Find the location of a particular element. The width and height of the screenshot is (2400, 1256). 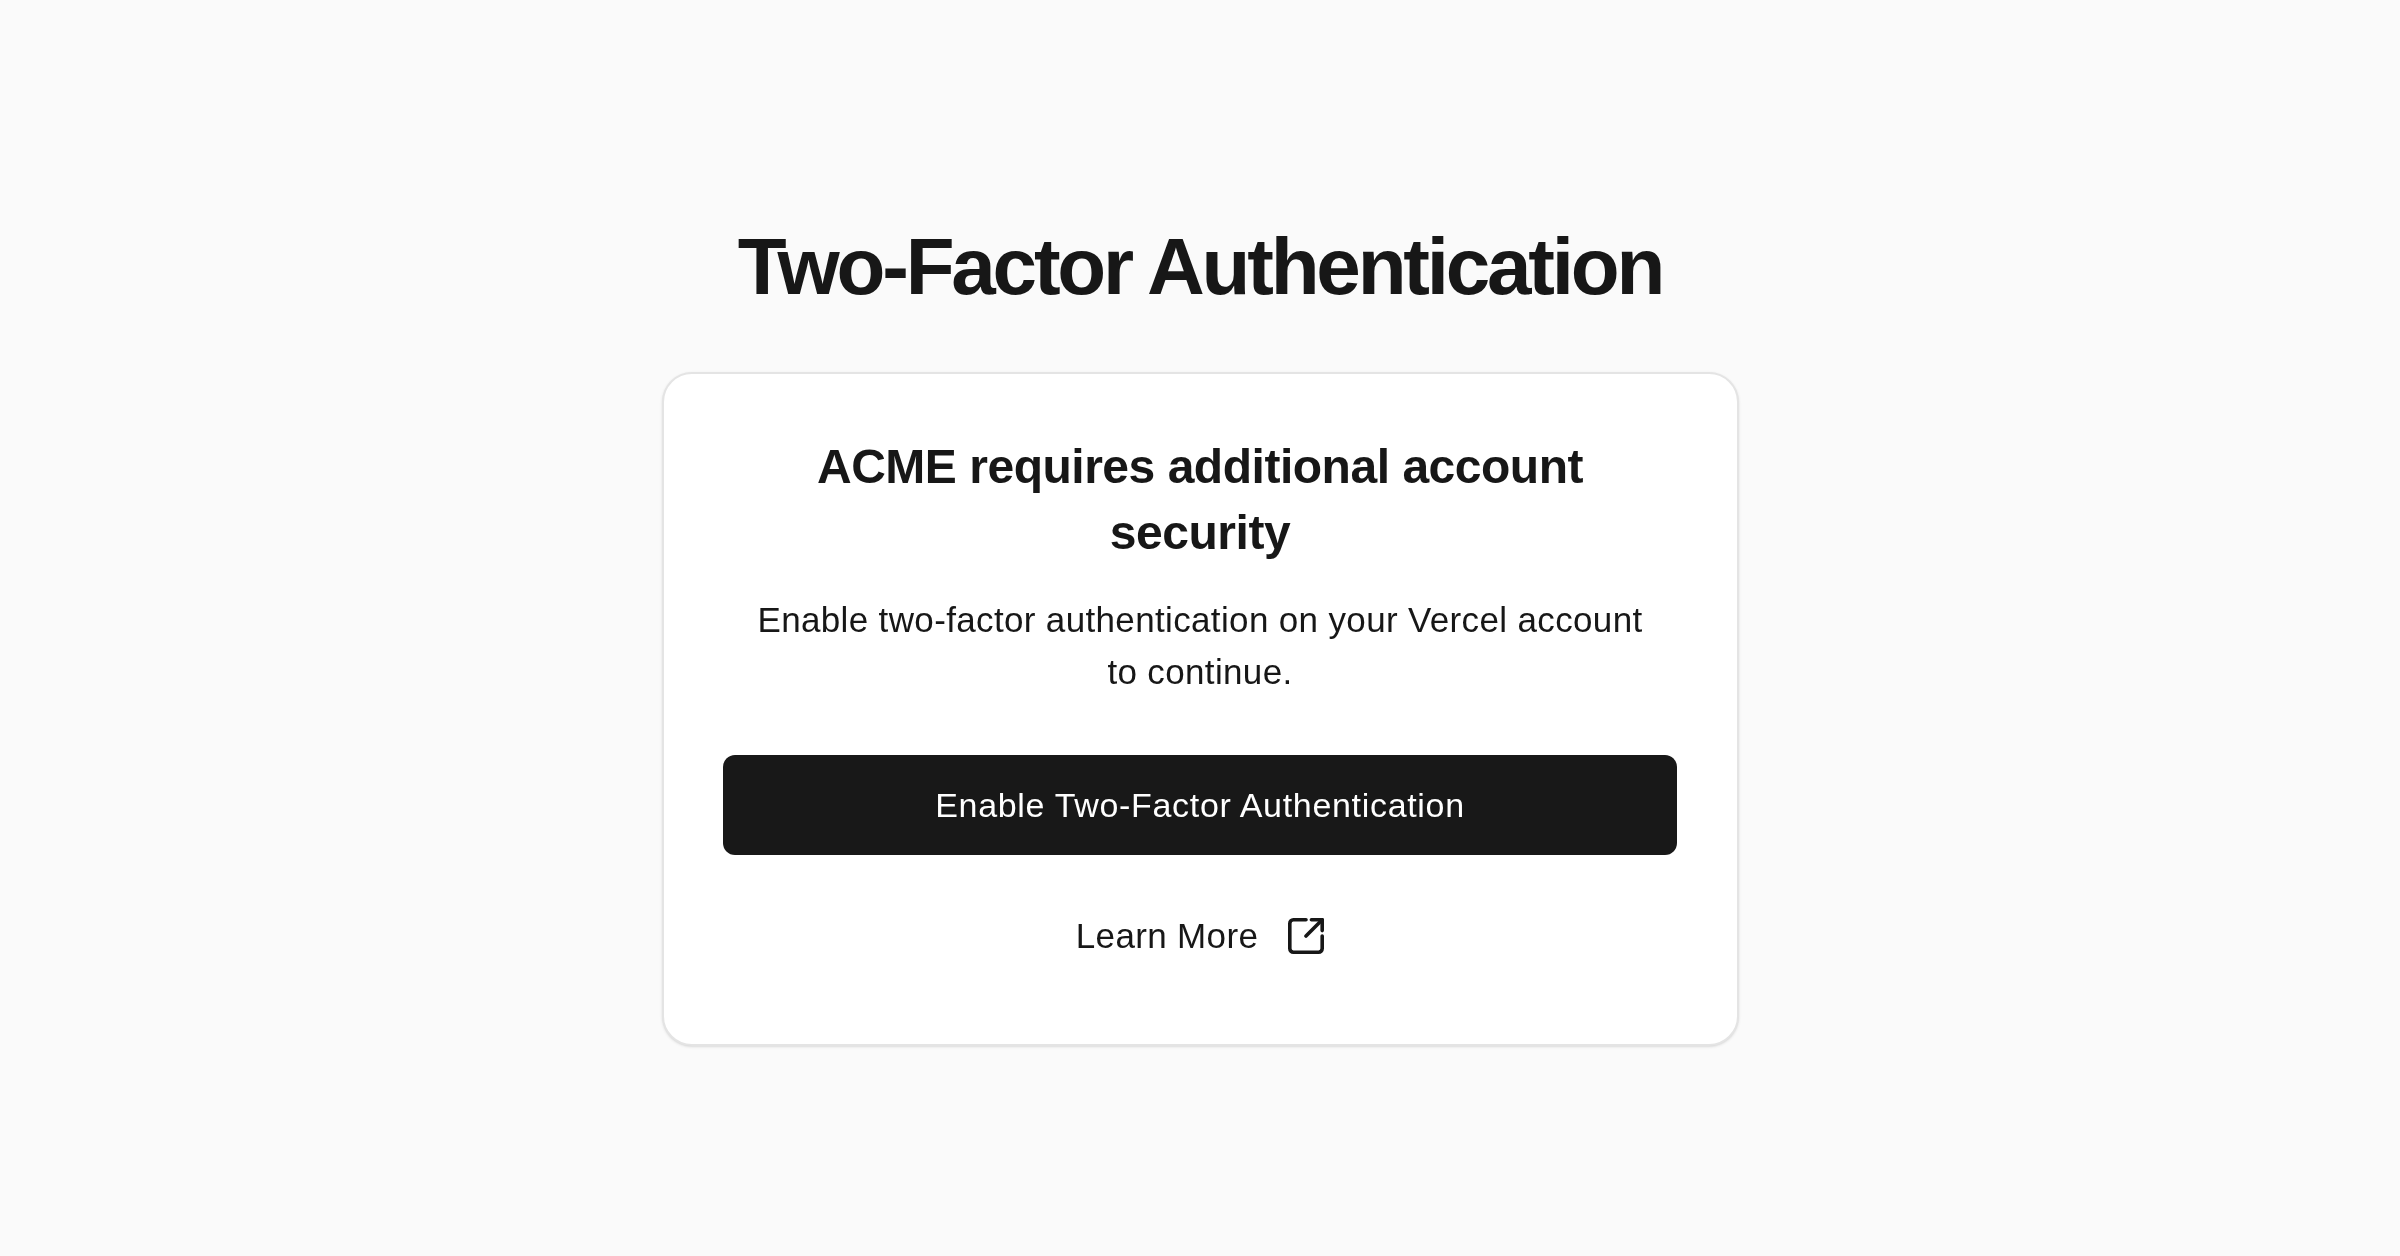

card-description: Enable two-factor authentication on your Vercel account to continue. is located at coordinates (1200, 646).